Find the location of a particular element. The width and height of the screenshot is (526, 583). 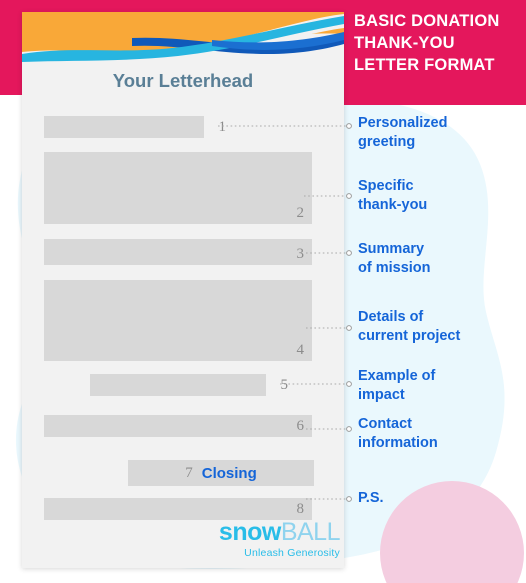

annotation-5: Example of impact is located at coordinates (440, 385).